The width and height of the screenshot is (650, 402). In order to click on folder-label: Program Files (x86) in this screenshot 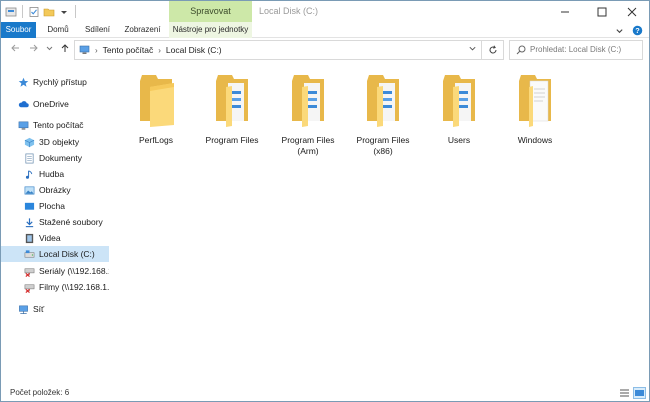, I will do `click(383, 145)`.